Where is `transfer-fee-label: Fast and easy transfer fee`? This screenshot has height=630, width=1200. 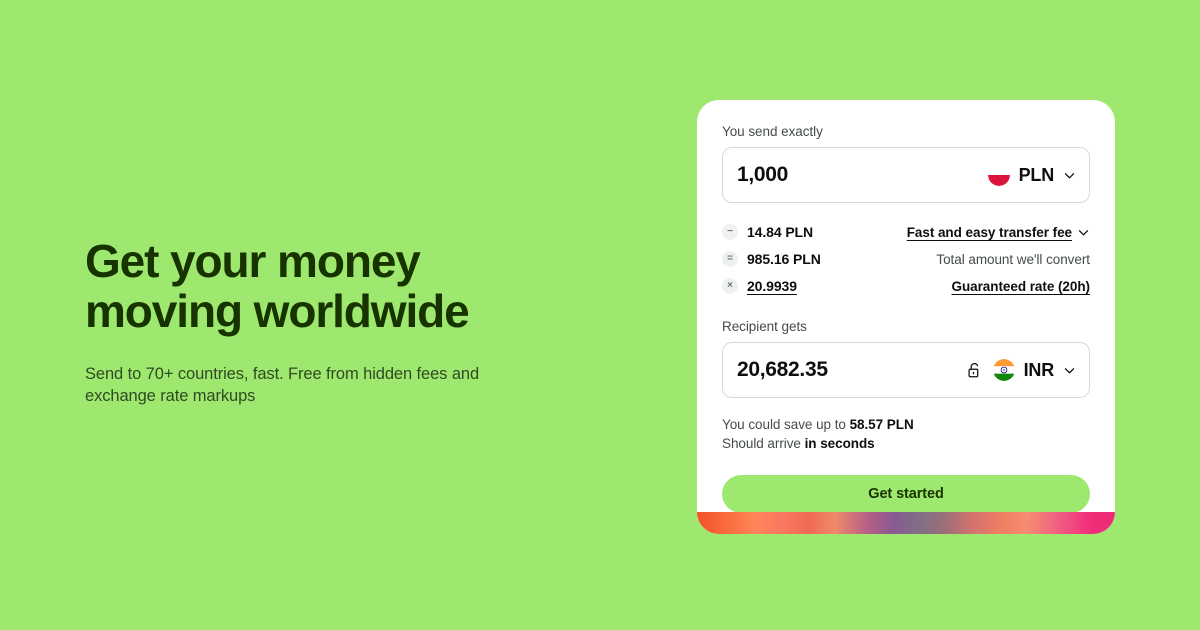
transfer-fee-label: Fast and easy transfer fee is located at coordinates (989, 232).